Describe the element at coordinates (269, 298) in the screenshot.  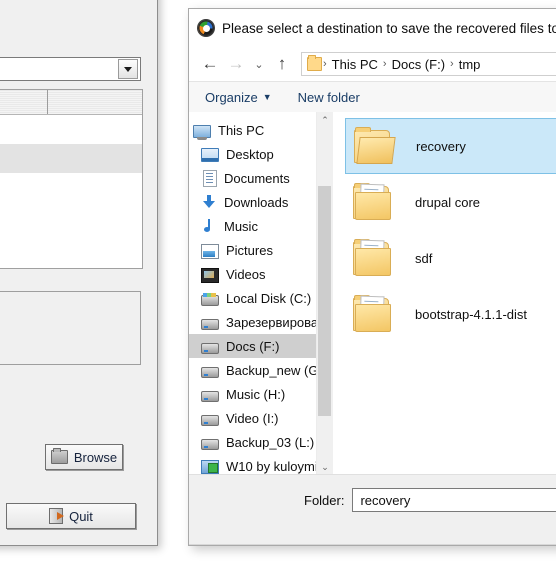
I see `sidebar-item-label: Local Disk (C:)` at that location.